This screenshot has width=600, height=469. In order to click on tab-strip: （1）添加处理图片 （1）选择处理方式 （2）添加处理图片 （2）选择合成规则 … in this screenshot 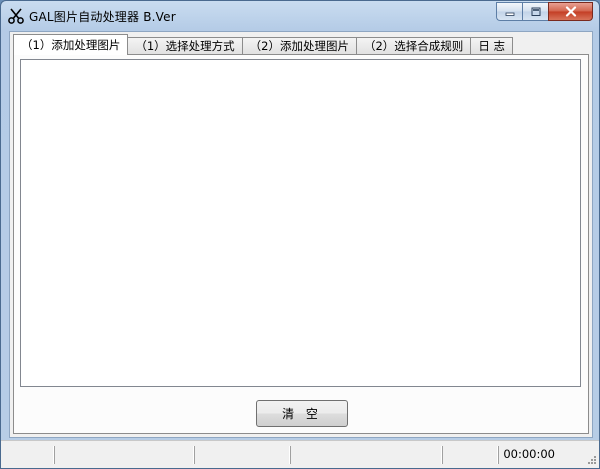, I will do `click(263, 44)`.